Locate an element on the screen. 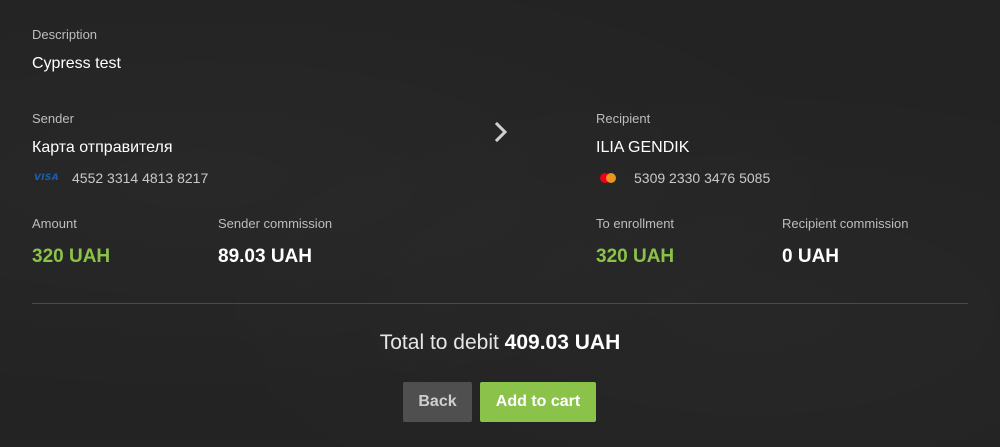 The width and height of the screenshot is (1000, 447). back-button: Back is located at coordinates (437, 402).